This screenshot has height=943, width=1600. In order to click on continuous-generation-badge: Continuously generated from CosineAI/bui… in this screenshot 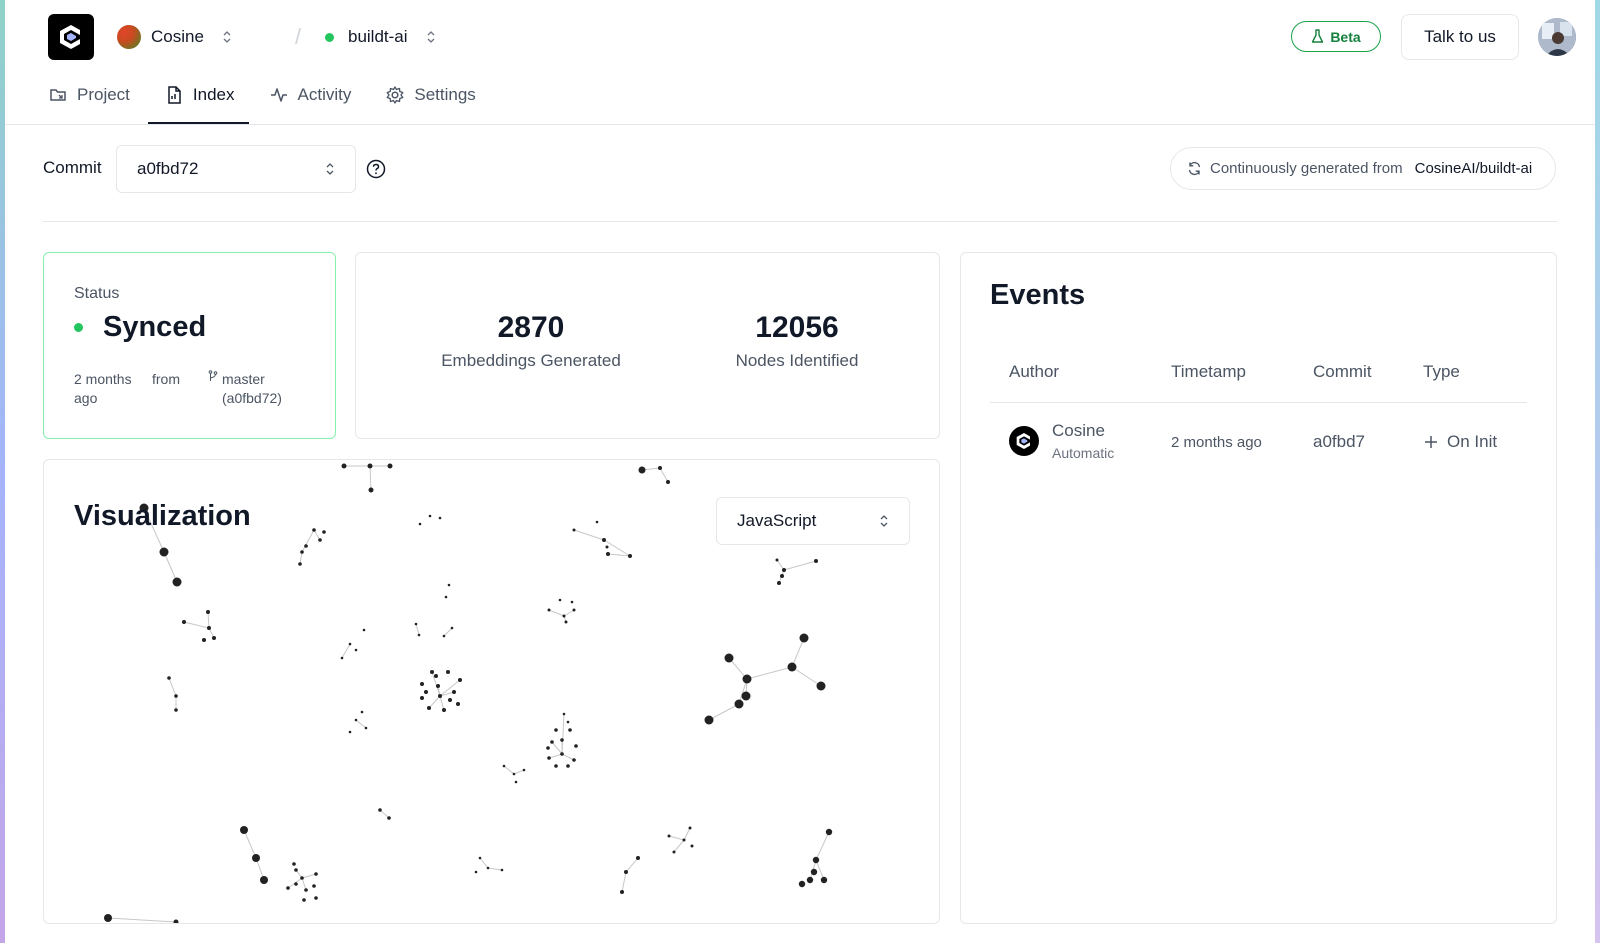, I will do `click(1363, 168)`.